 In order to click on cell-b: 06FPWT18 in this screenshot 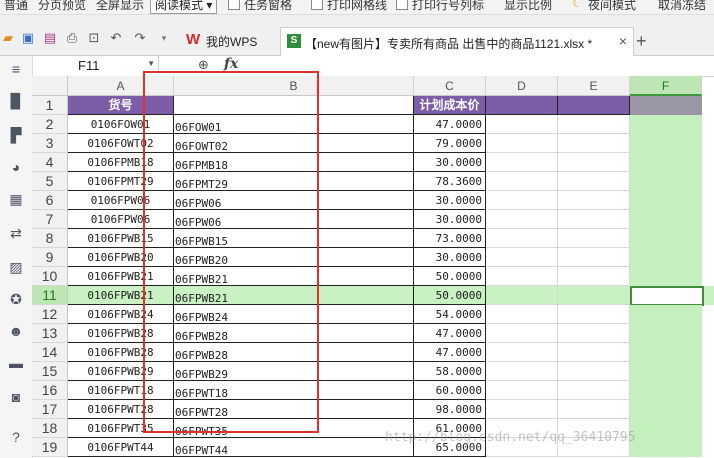, I will do `click(294, 390)`.